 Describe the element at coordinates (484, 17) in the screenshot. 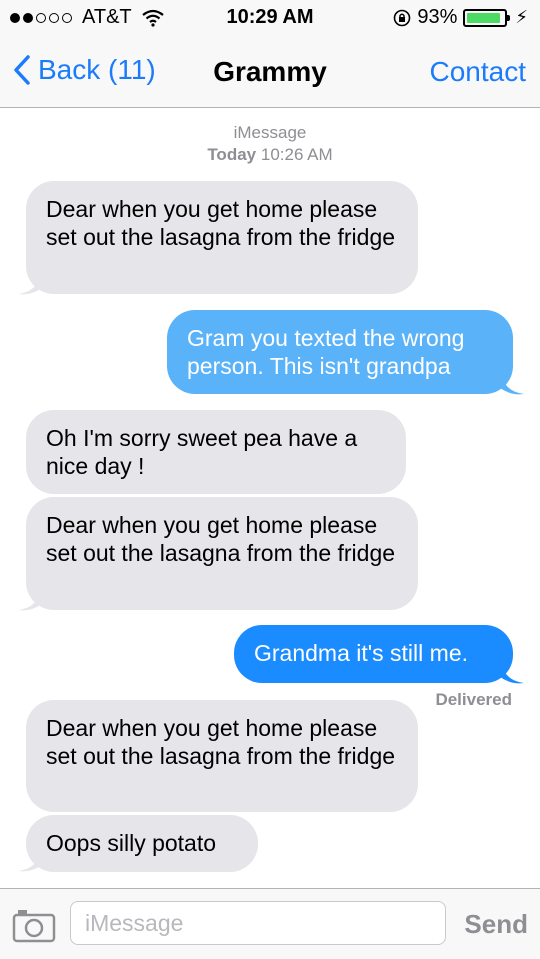

I see `battery-fill` at that location.